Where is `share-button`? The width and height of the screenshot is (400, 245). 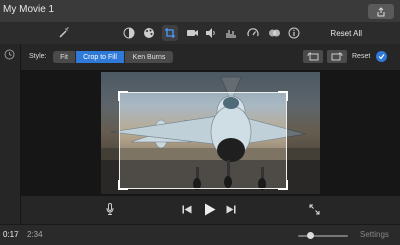
share-button is located at coordinates (381, 11).